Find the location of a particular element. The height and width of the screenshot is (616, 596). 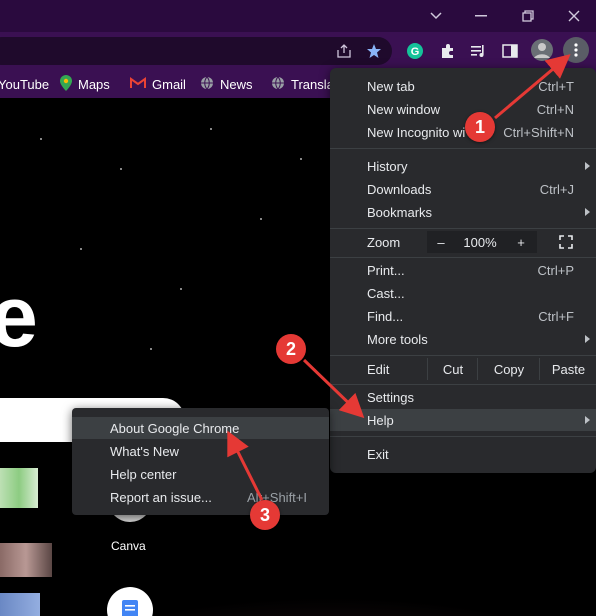

menu-item-history: History is located at coordinates (463, 166).